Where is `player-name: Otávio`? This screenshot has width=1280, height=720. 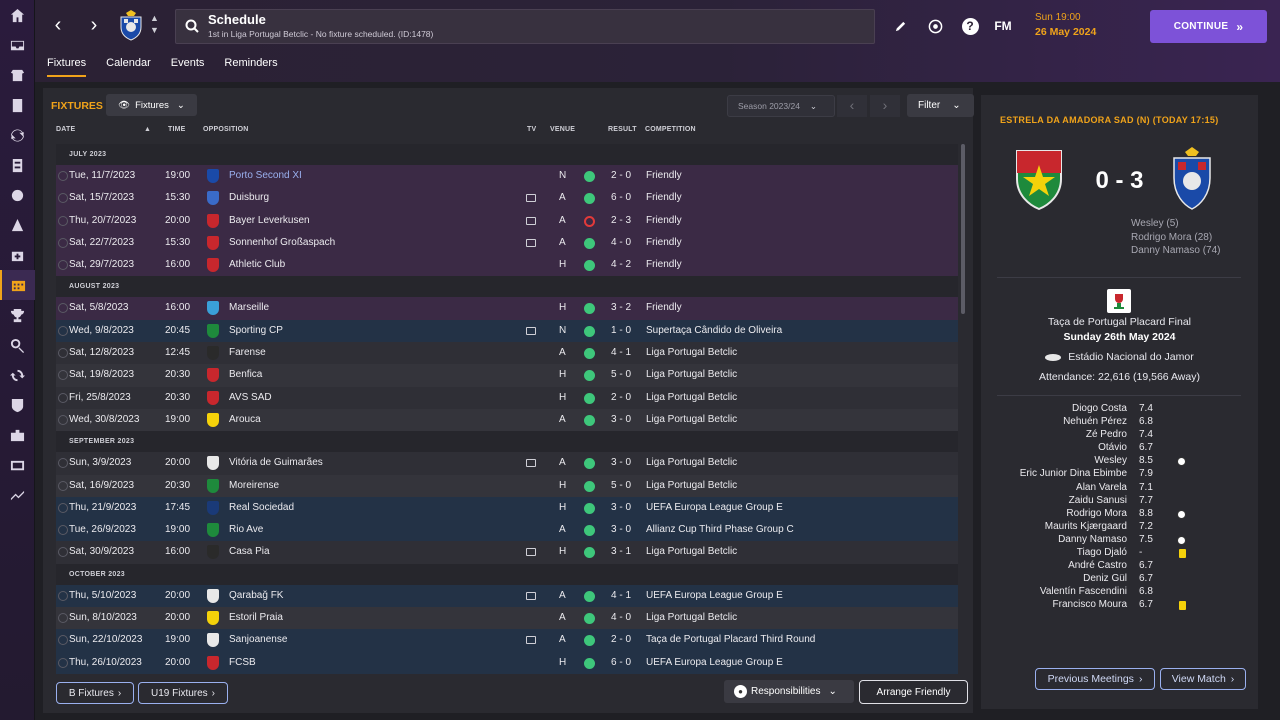
player-name: Otávio is located at coordinates (1112, 447).